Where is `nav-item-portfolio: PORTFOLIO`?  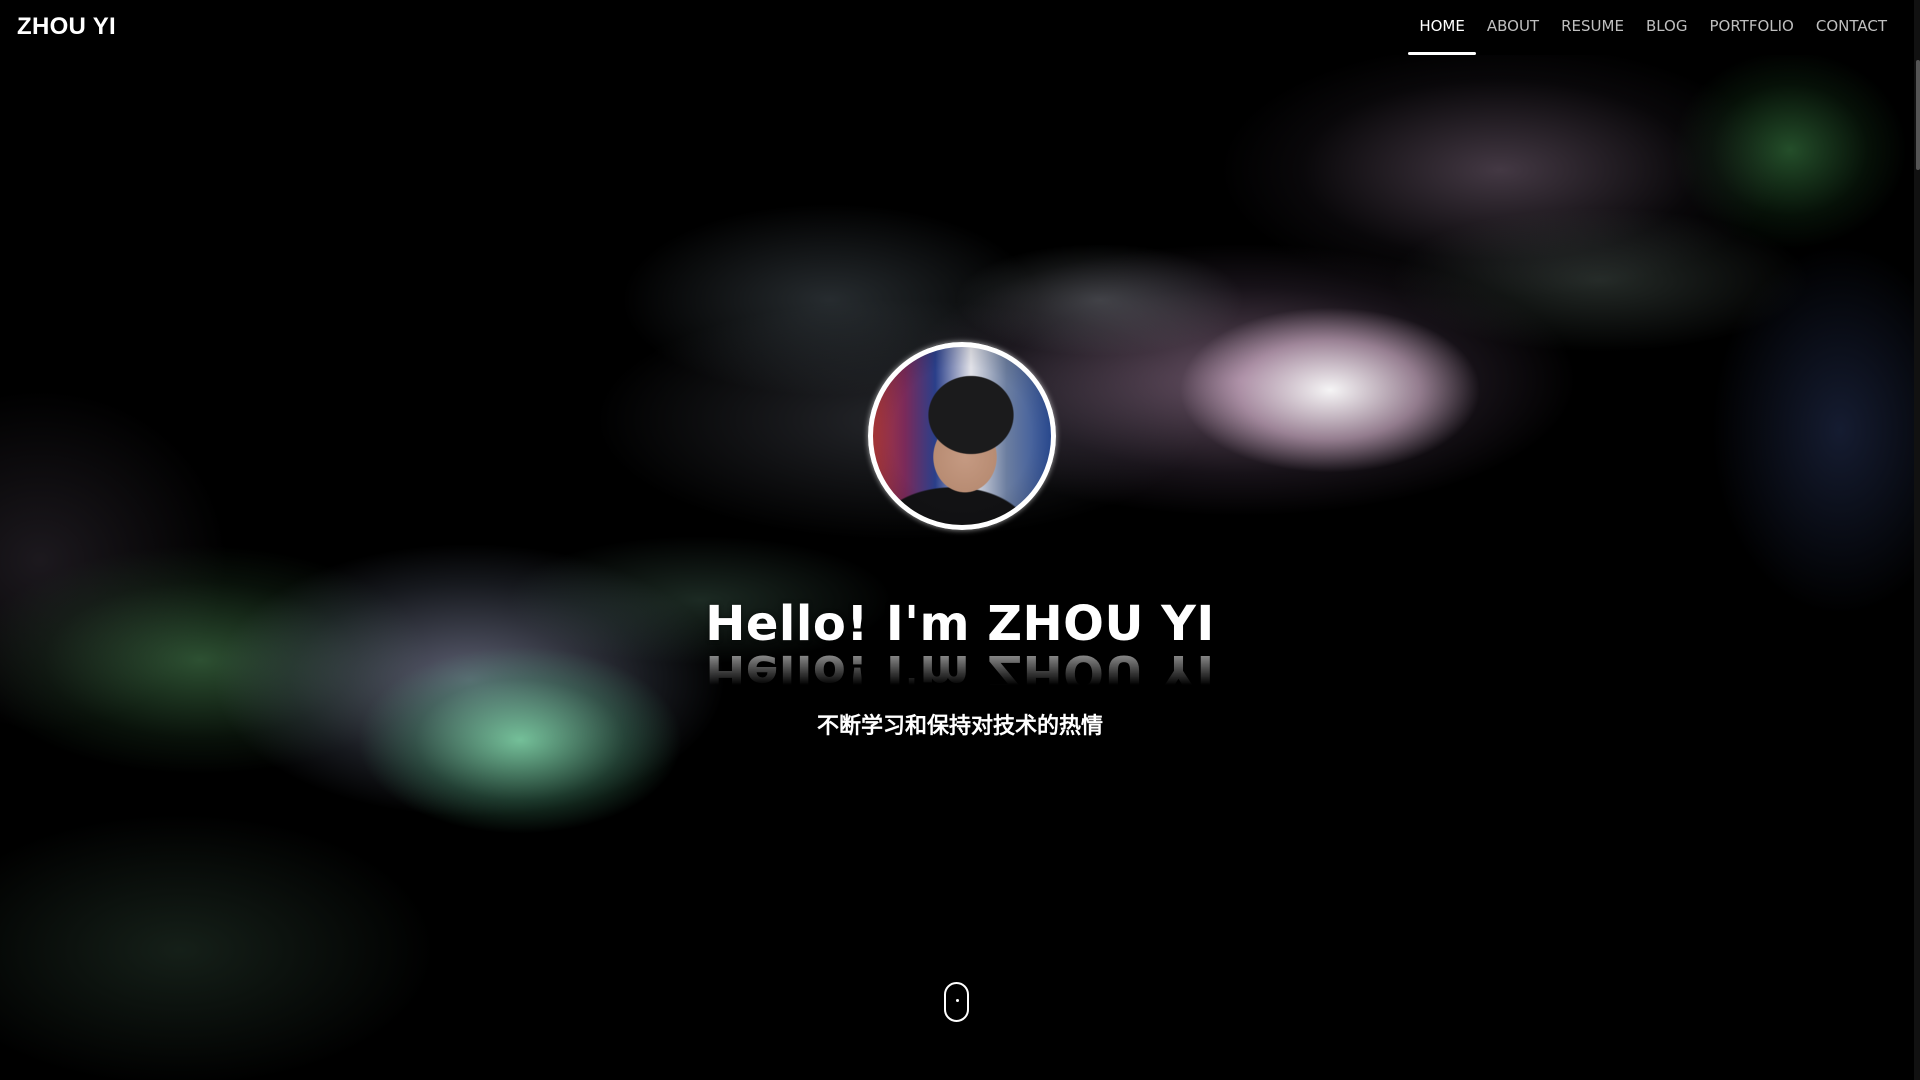
nav-item-portfolio: PORTFOLIO is located at coordinates (1751, 27).